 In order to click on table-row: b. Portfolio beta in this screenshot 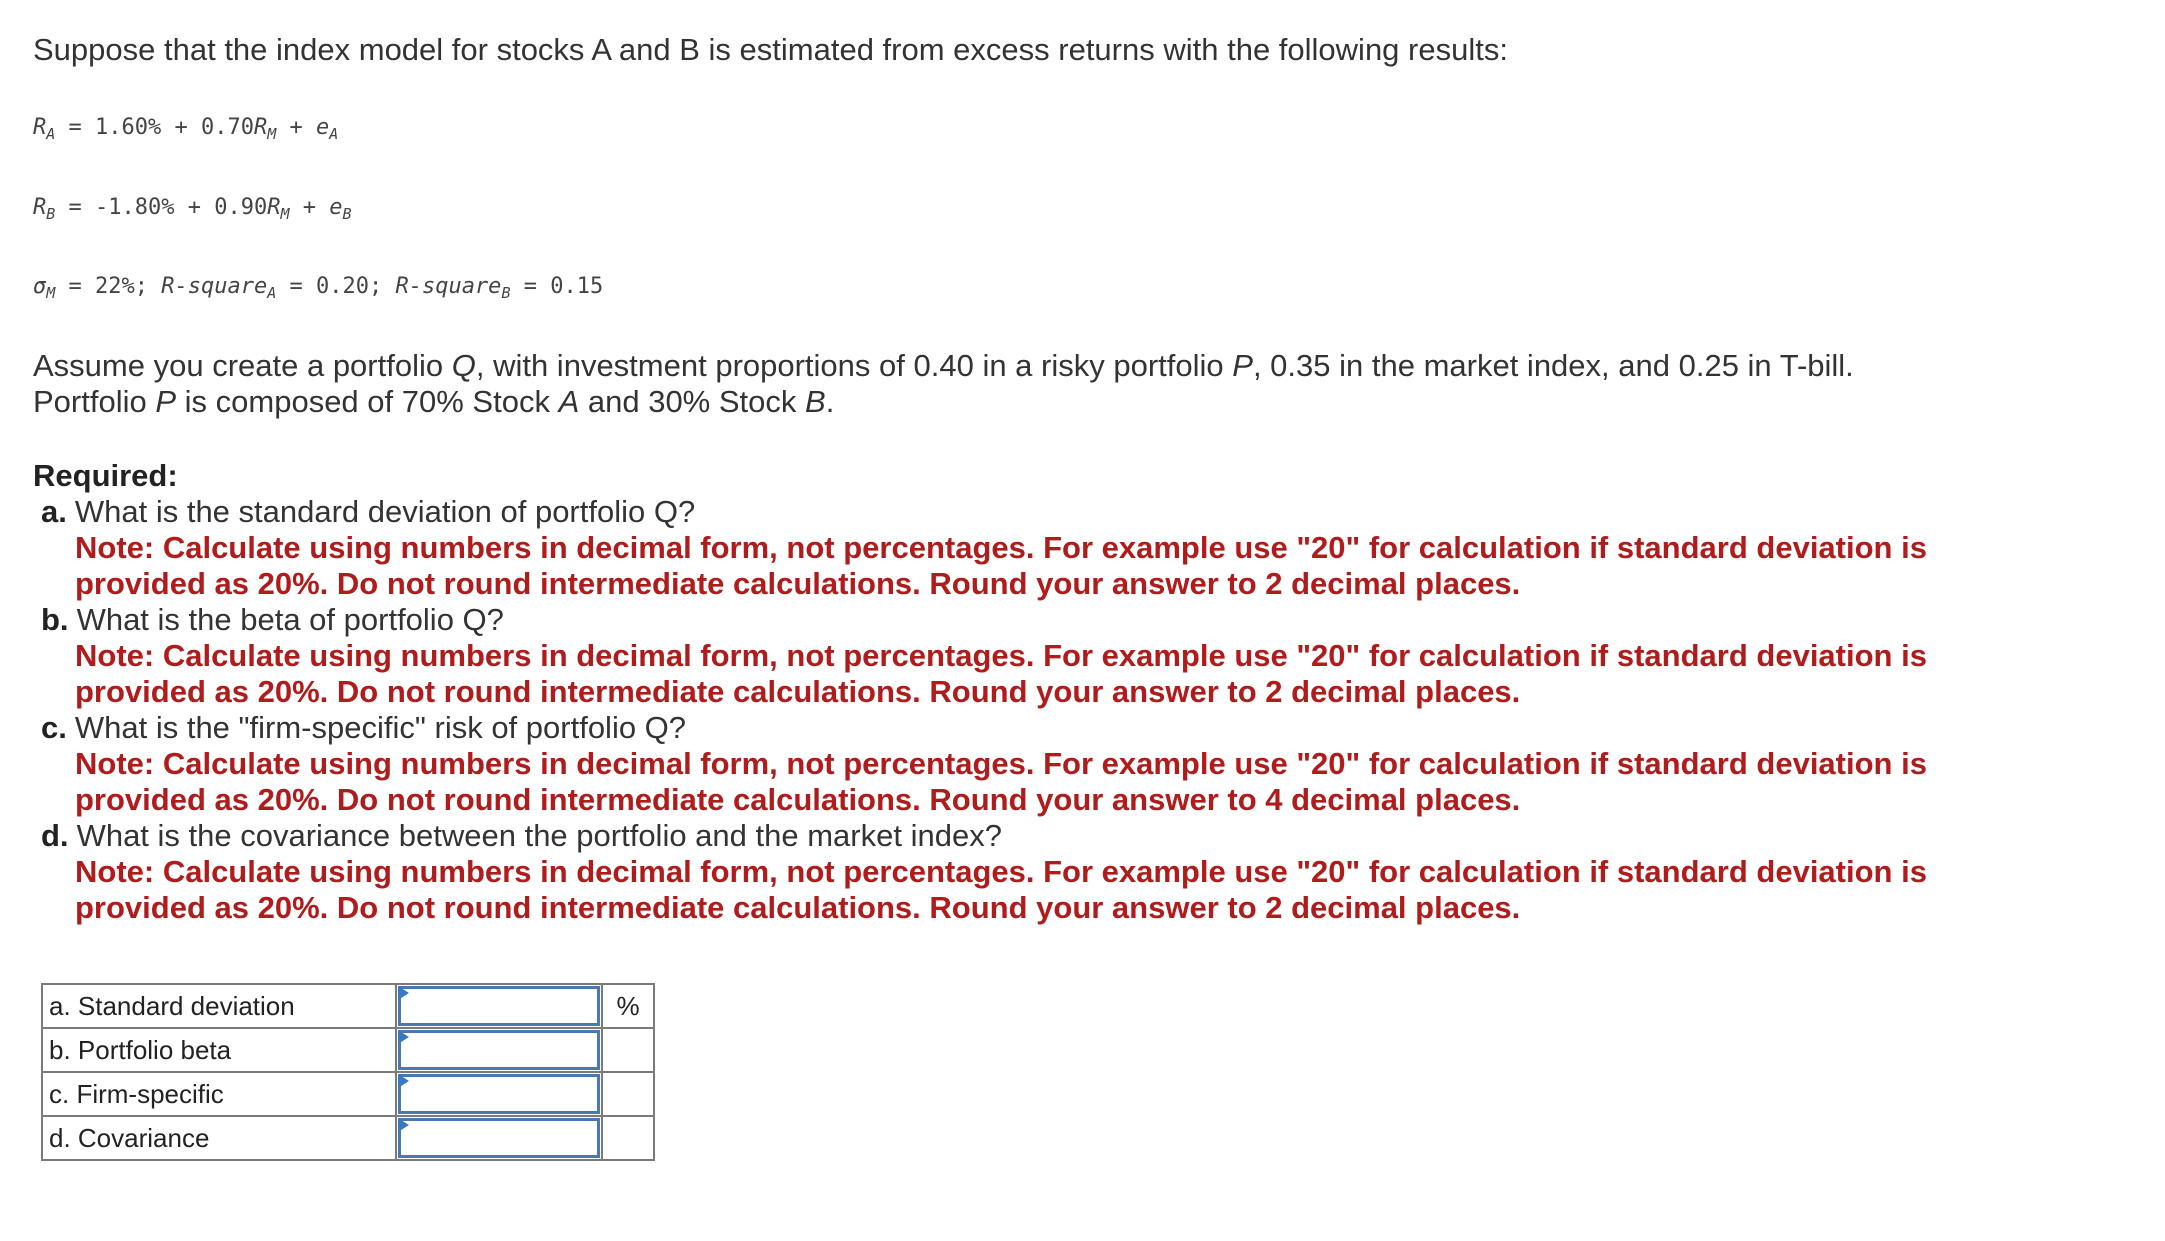, I will do `click(348, 1050)`.